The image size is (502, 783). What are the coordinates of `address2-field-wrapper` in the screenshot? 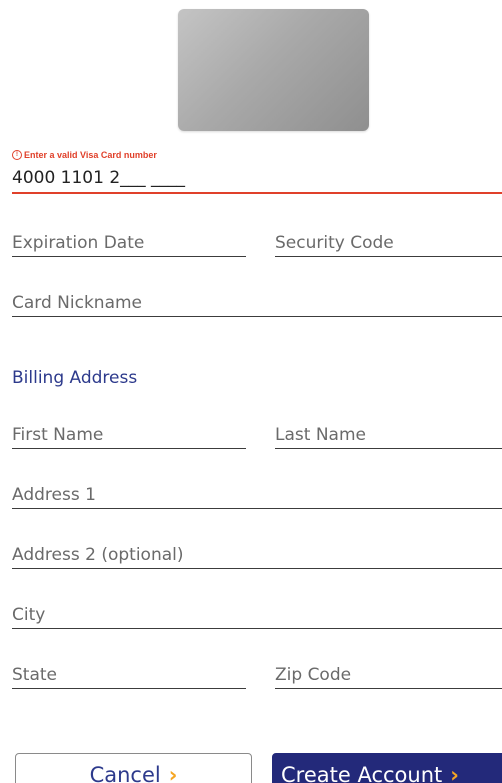 It's located at (257, 552).